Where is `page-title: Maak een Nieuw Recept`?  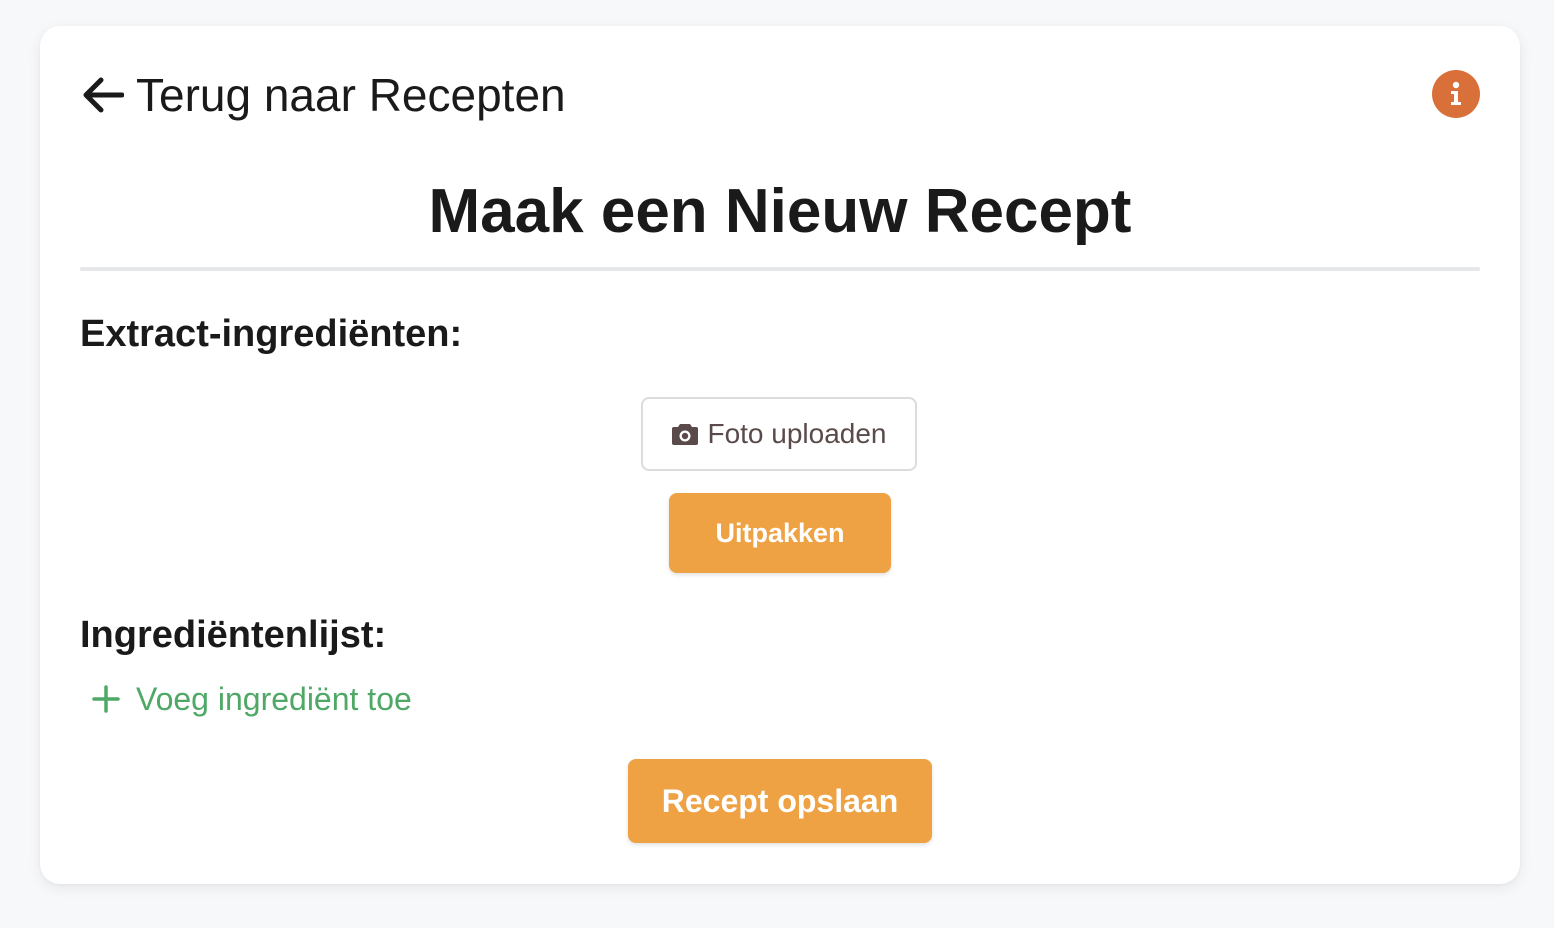
page-title: Maak een Nieuw Recept is located at coordinates (780, 211).